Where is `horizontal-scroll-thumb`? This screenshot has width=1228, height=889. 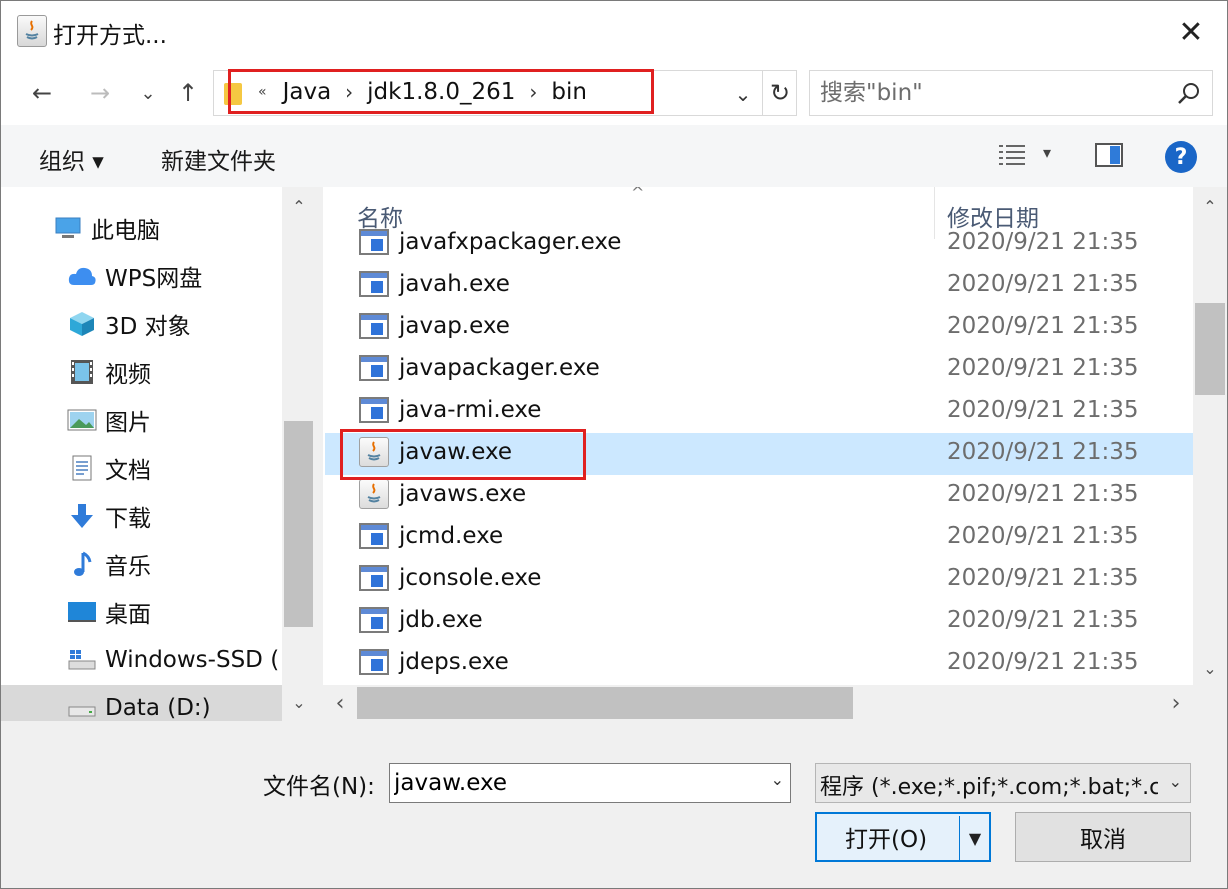
horizontal-scroll-thumb is located at coordinates (605, 703).